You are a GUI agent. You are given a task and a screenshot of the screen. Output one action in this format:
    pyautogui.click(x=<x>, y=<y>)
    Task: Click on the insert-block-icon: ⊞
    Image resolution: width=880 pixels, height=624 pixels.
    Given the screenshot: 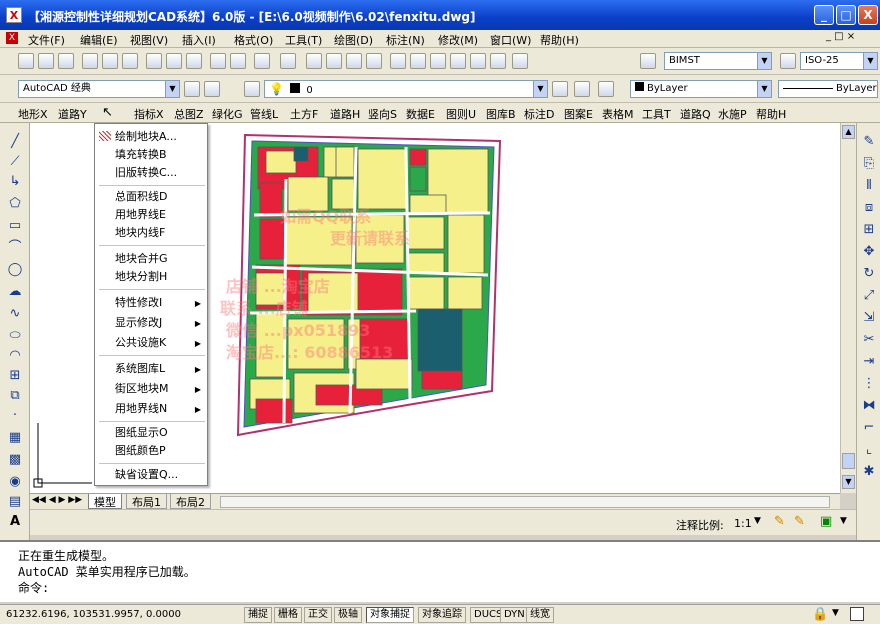 What is the action you would take?
    pyautogui.click(x=15, y=376)
    